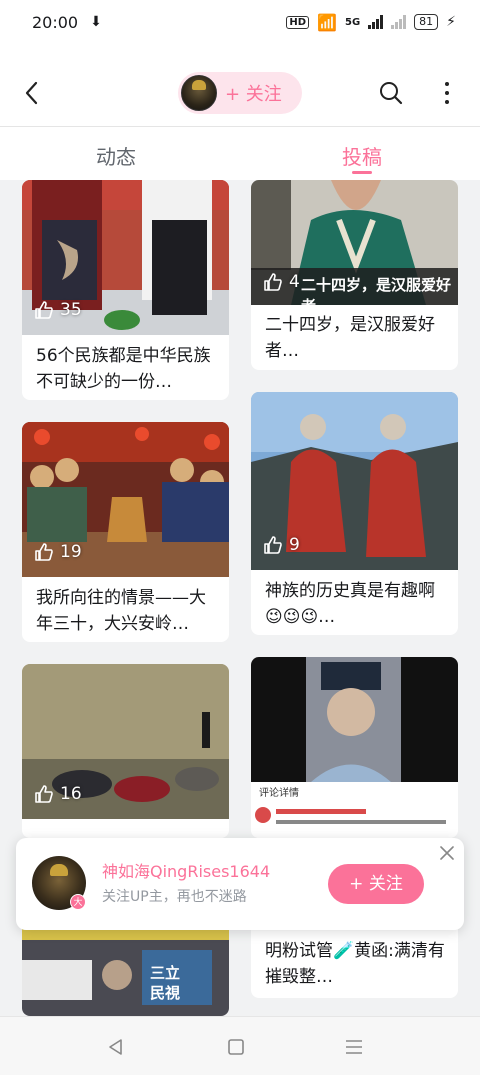  What do you see at coordinates (294, 545) in the screenshot?
I see `like-count-value: 9` at bounding box center [294, 545].